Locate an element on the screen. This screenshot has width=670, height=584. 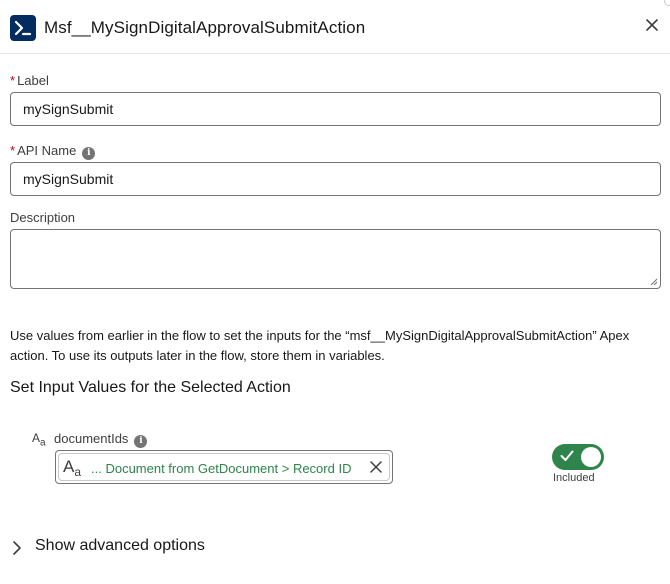
label-field-label: * Label is located at coordinates (29, 80).